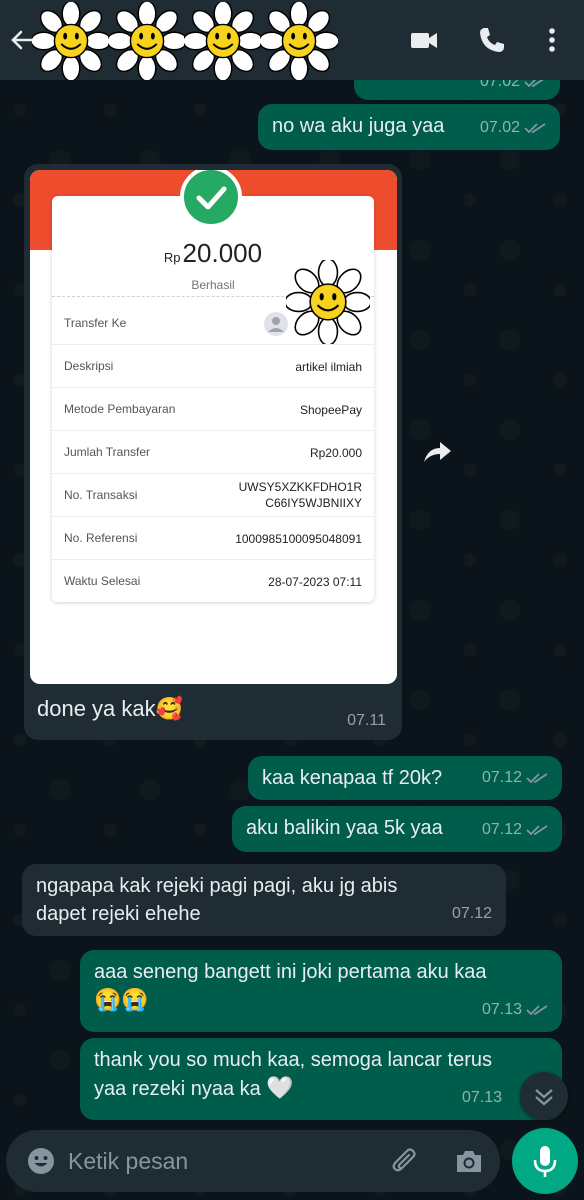 The image size is (584, 1200). I want to click on double-chevron-down-icon, so click(544, 1097).